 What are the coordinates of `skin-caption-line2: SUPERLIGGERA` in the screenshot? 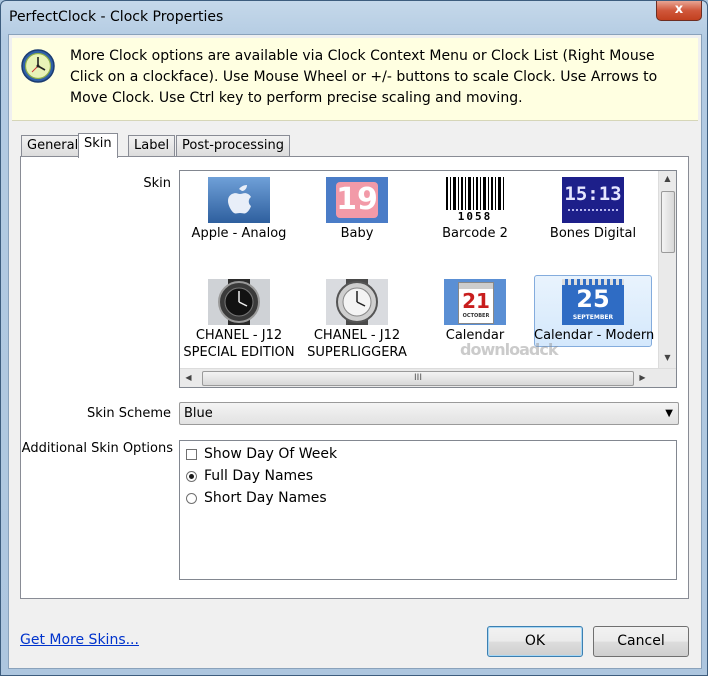 It's located at (357, 352).